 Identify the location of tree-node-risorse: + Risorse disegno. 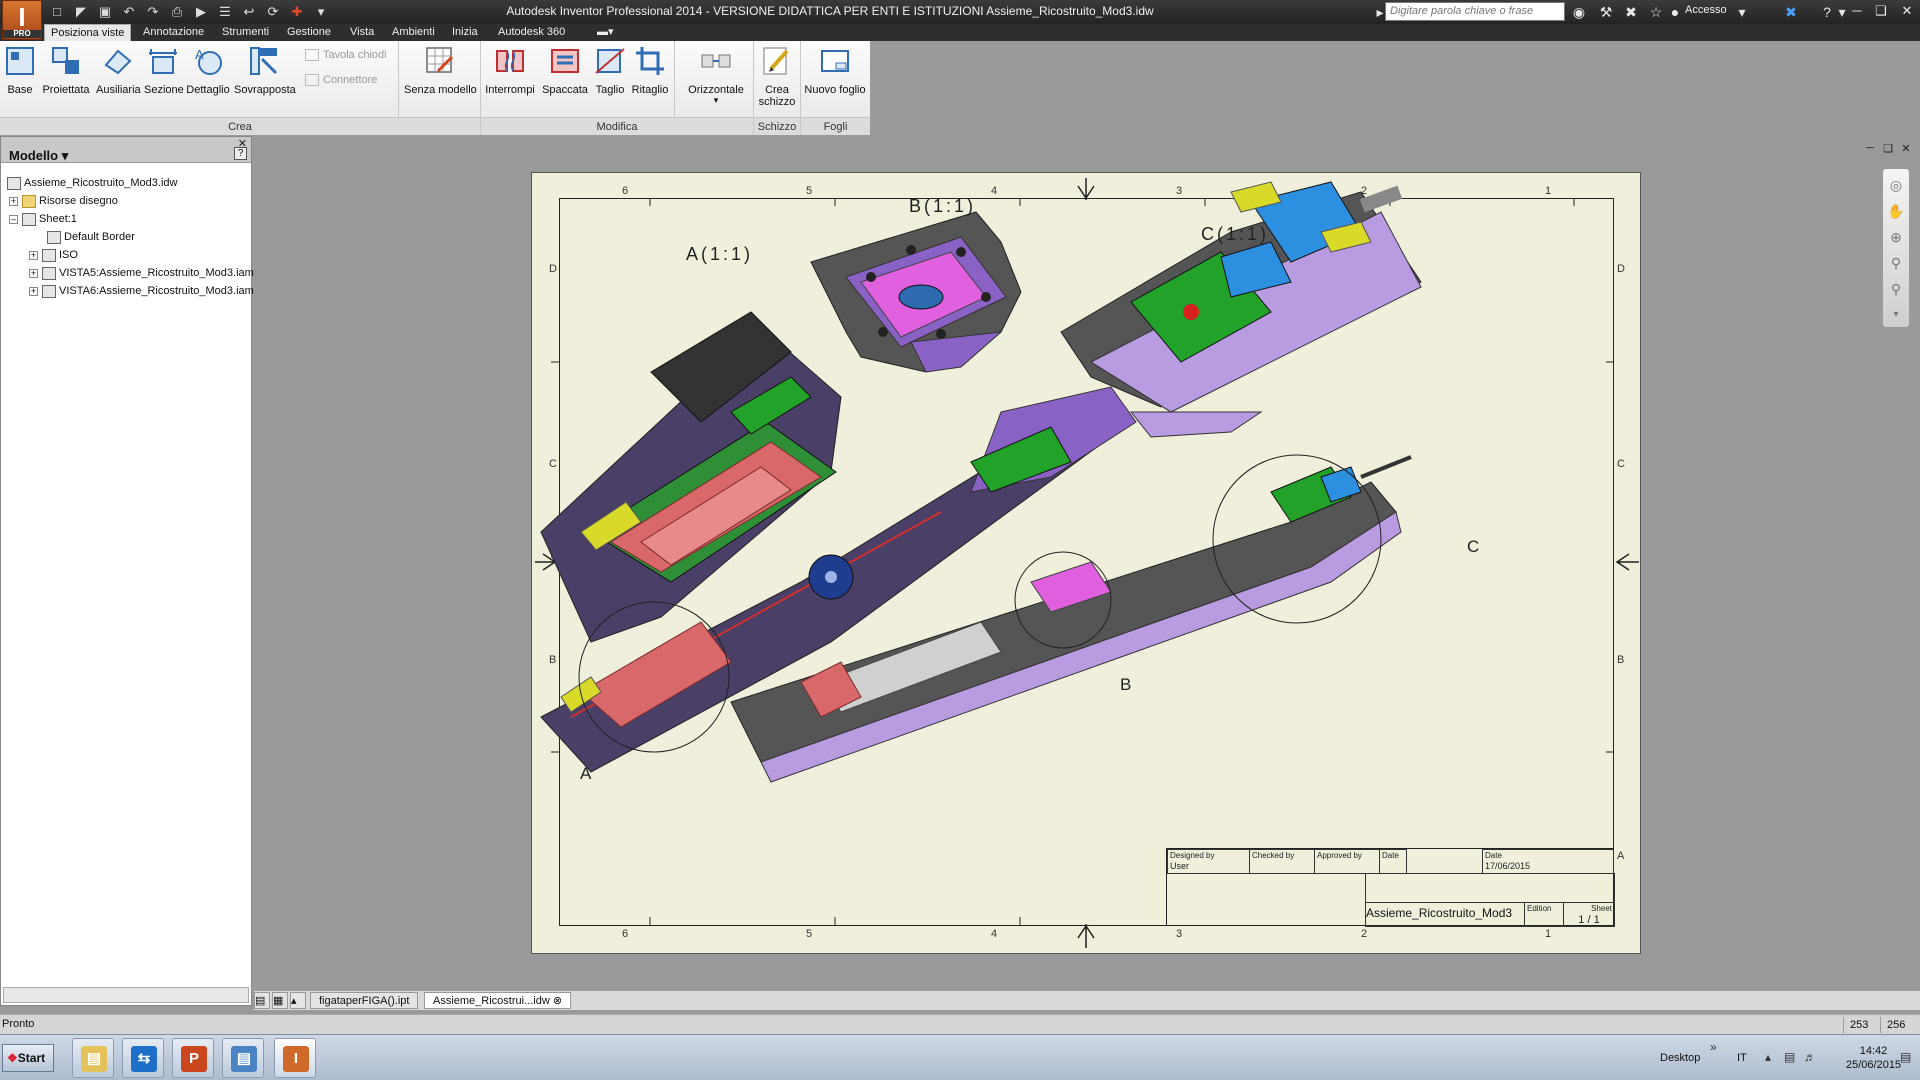
(63, 201).